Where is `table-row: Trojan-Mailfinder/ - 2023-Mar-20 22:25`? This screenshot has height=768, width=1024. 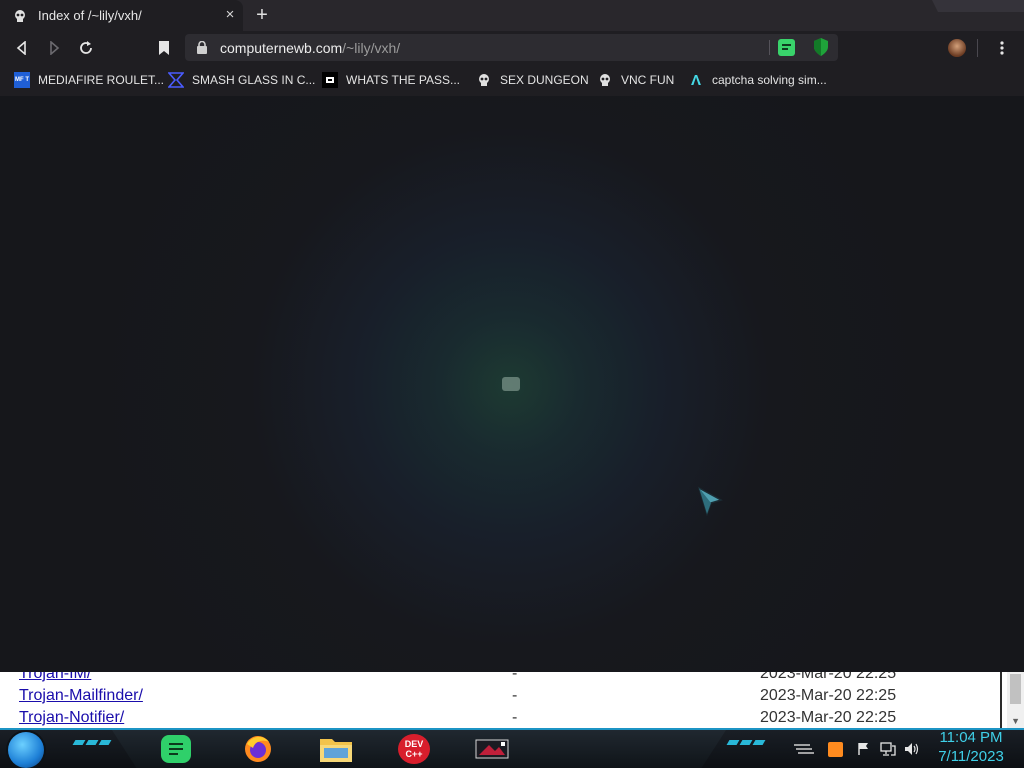
table-row: Trojan-Mailfinder/ - 2023-Mar-20 22:25 is located at coordinates (500, 698).